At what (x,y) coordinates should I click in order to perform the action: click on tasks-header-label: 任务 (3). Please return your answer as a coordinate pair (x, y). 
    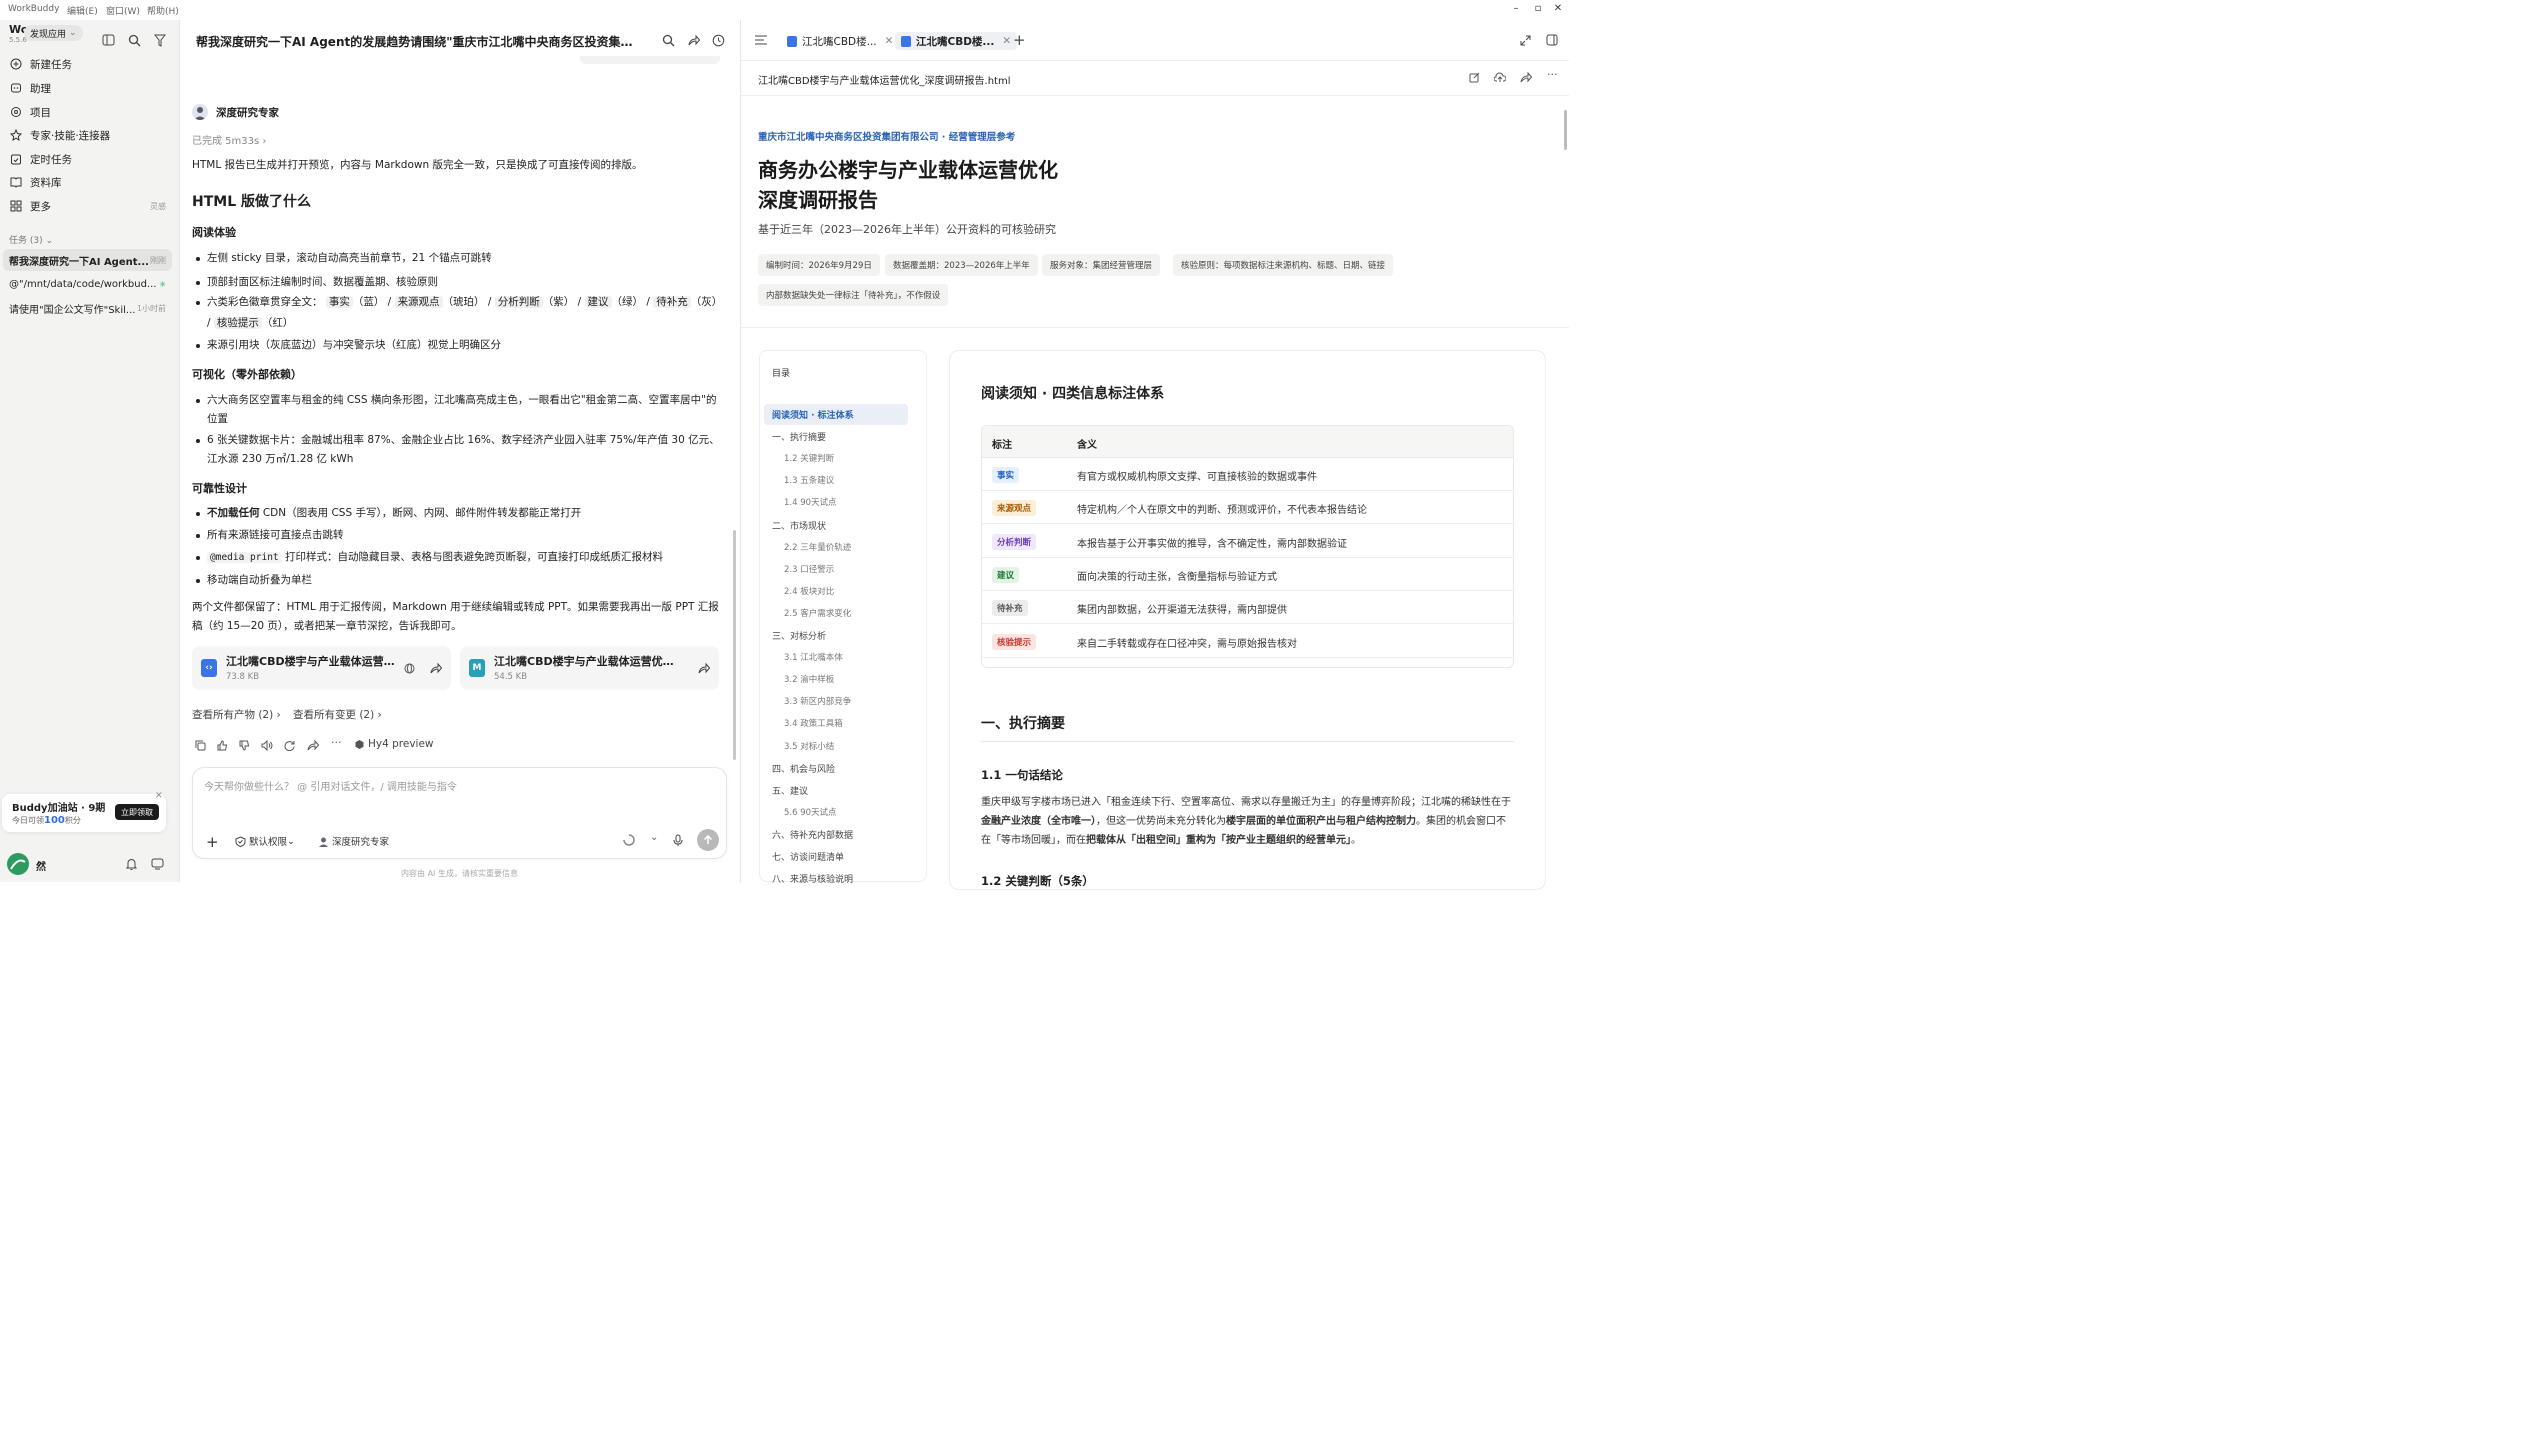
    Looking at the image, I should click on (26, 241).